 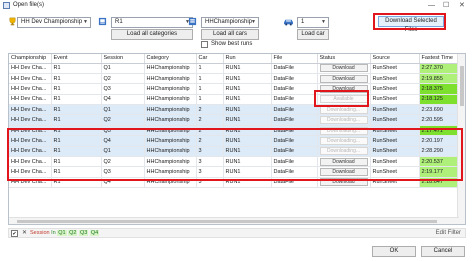 What do you see at coordinates (439, 100) in the screenshot?
I see `fastest-cell: 2:18.125` at bounding box center [439, 100].